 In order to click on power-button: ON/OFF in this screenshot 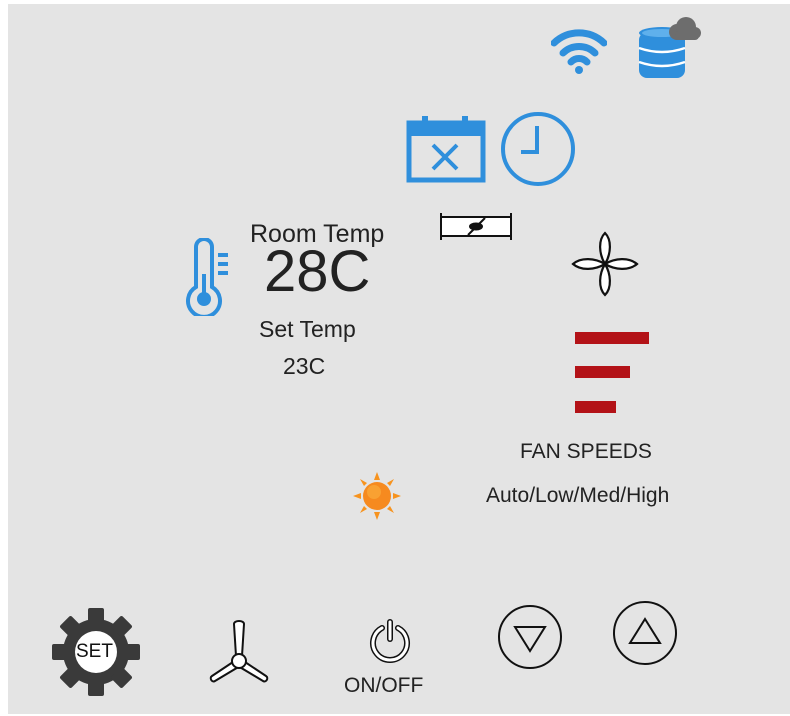, I will do `click(394, 658)`.